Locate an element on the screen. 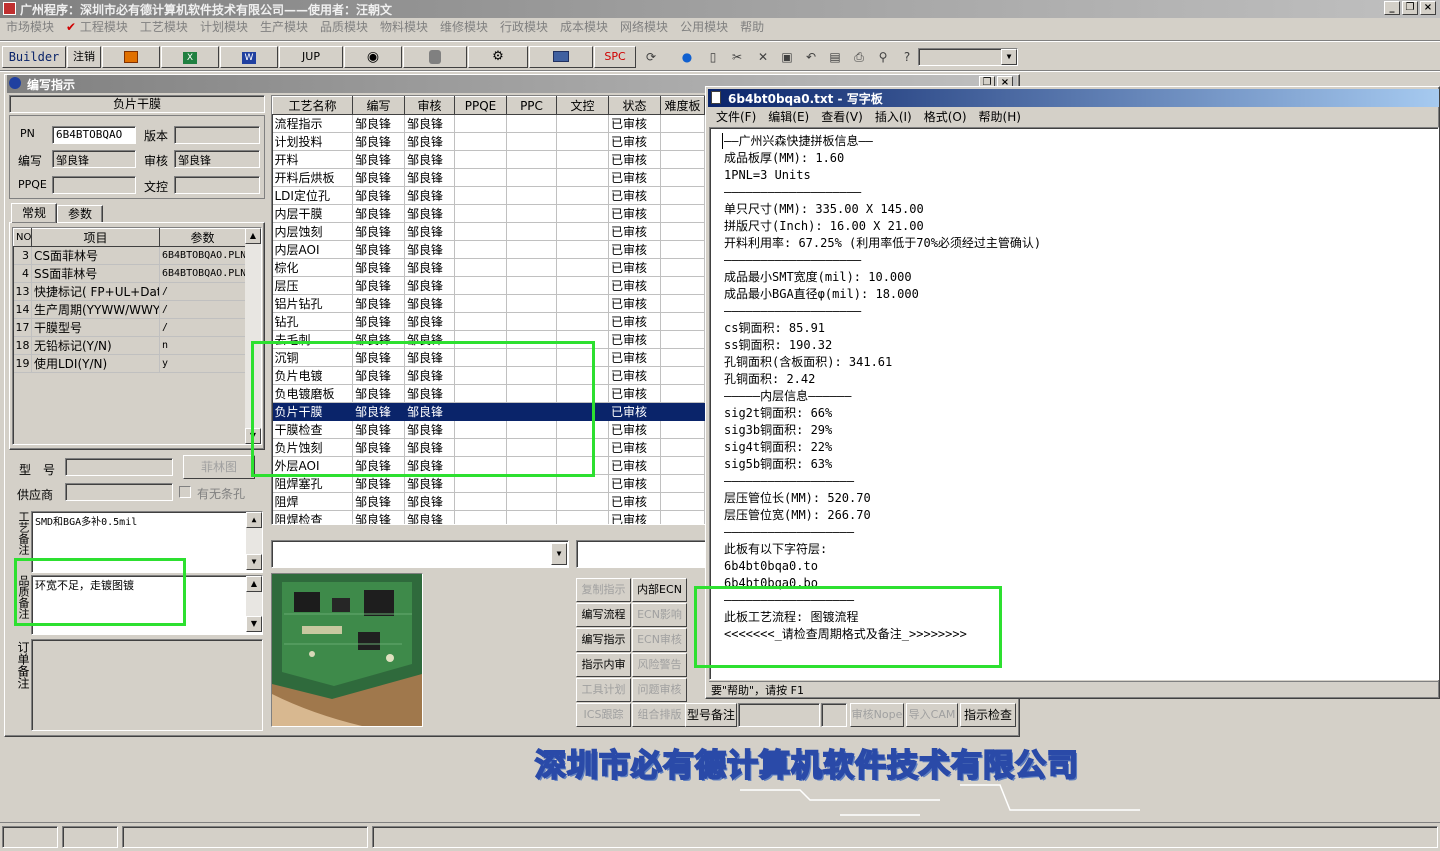 The image size is (1440, 851). jup-button: JUP is located at coordinates (311, 57).